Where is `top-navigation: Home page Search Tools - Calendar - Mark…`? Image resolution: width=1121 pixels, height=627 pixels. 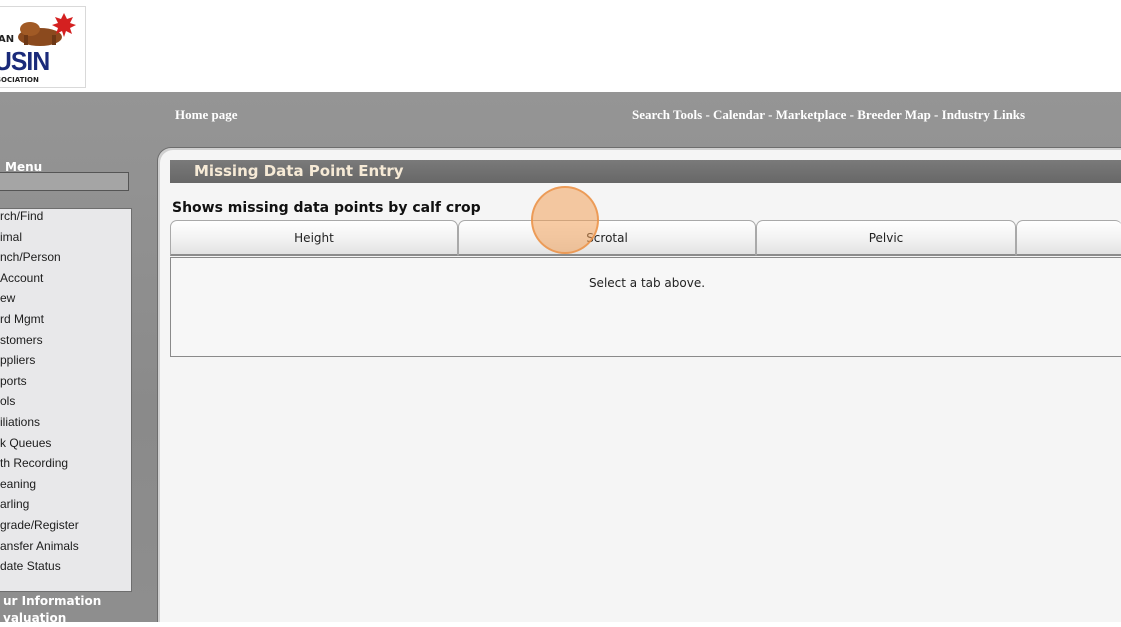 top-navigation: Home page Search Tools - Calendar - Mark… is located at coordinates (560, 116).